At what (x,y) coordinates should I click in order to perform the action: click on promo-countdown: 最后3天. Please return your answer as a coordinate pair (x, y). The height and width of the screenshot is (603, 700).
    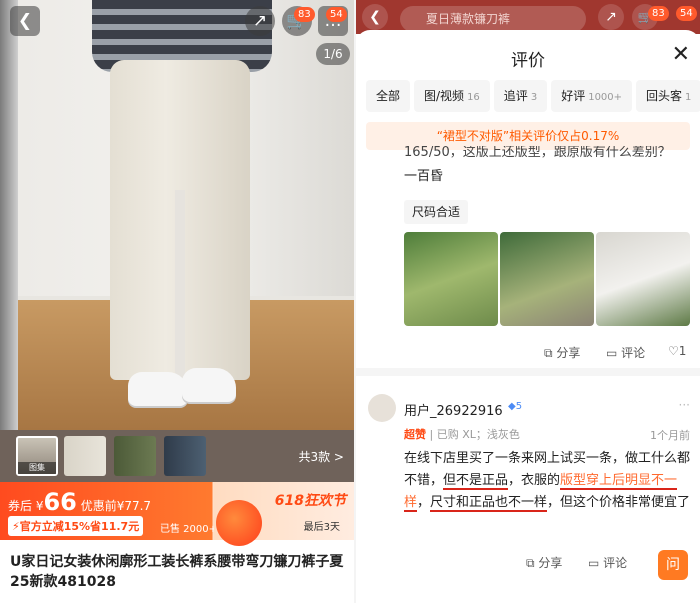
    Looking at the image, I should click on (321, 527).